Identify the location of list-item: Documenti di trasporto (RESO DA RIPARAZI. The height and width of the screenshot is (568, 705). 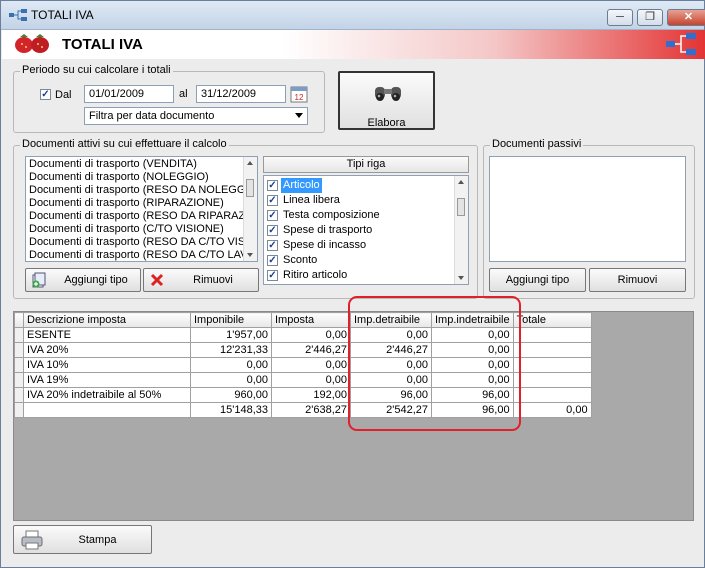
(141, 216).